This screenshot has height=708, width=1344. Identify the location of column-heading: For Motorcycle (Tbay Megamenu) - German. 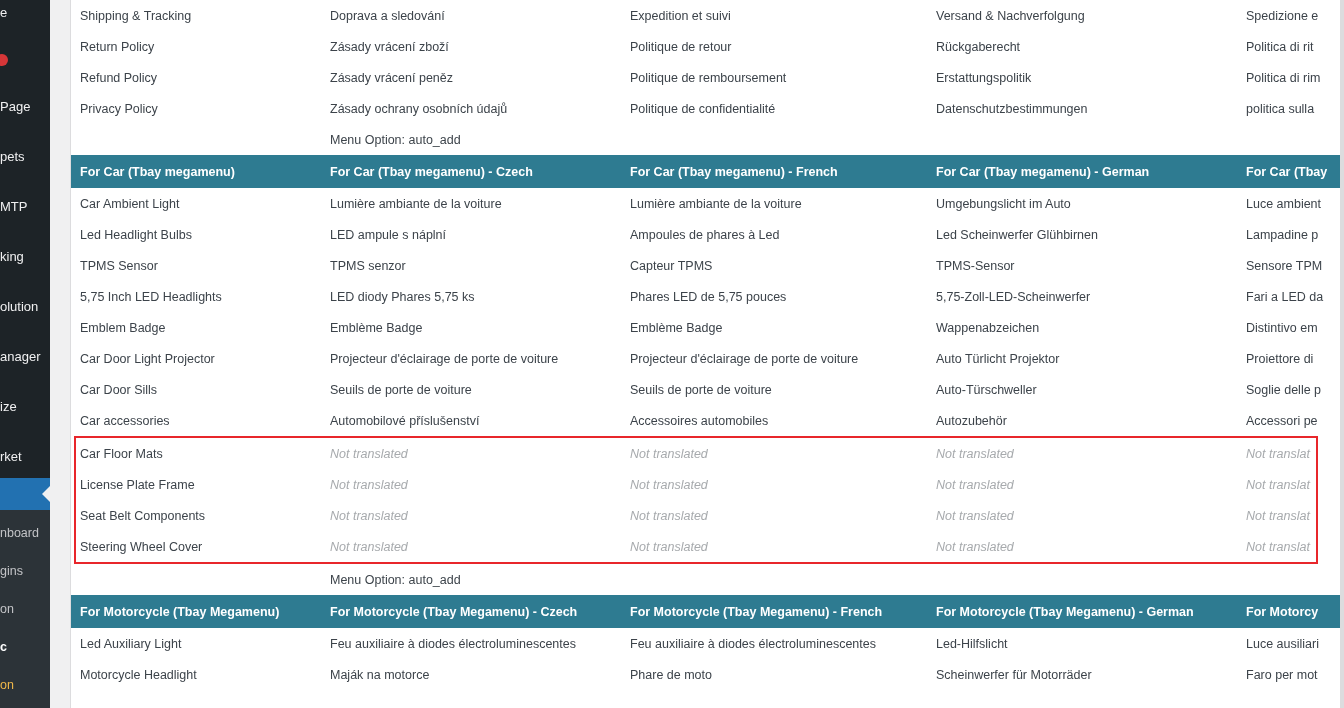
(1065, 611).